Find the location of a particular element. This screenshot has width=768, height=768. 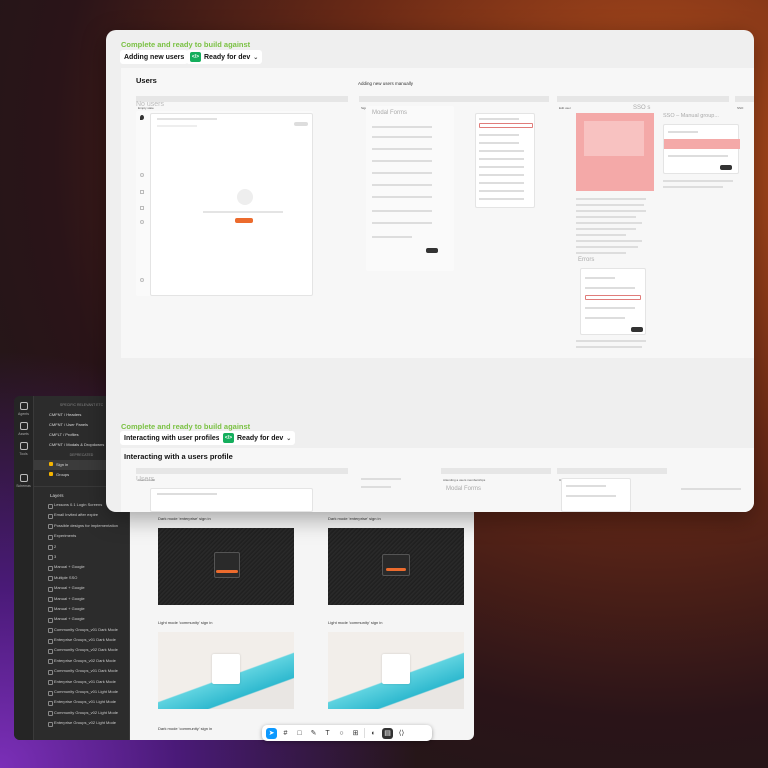

shape-tool-icon: □ is located at coordinates (299, 733).